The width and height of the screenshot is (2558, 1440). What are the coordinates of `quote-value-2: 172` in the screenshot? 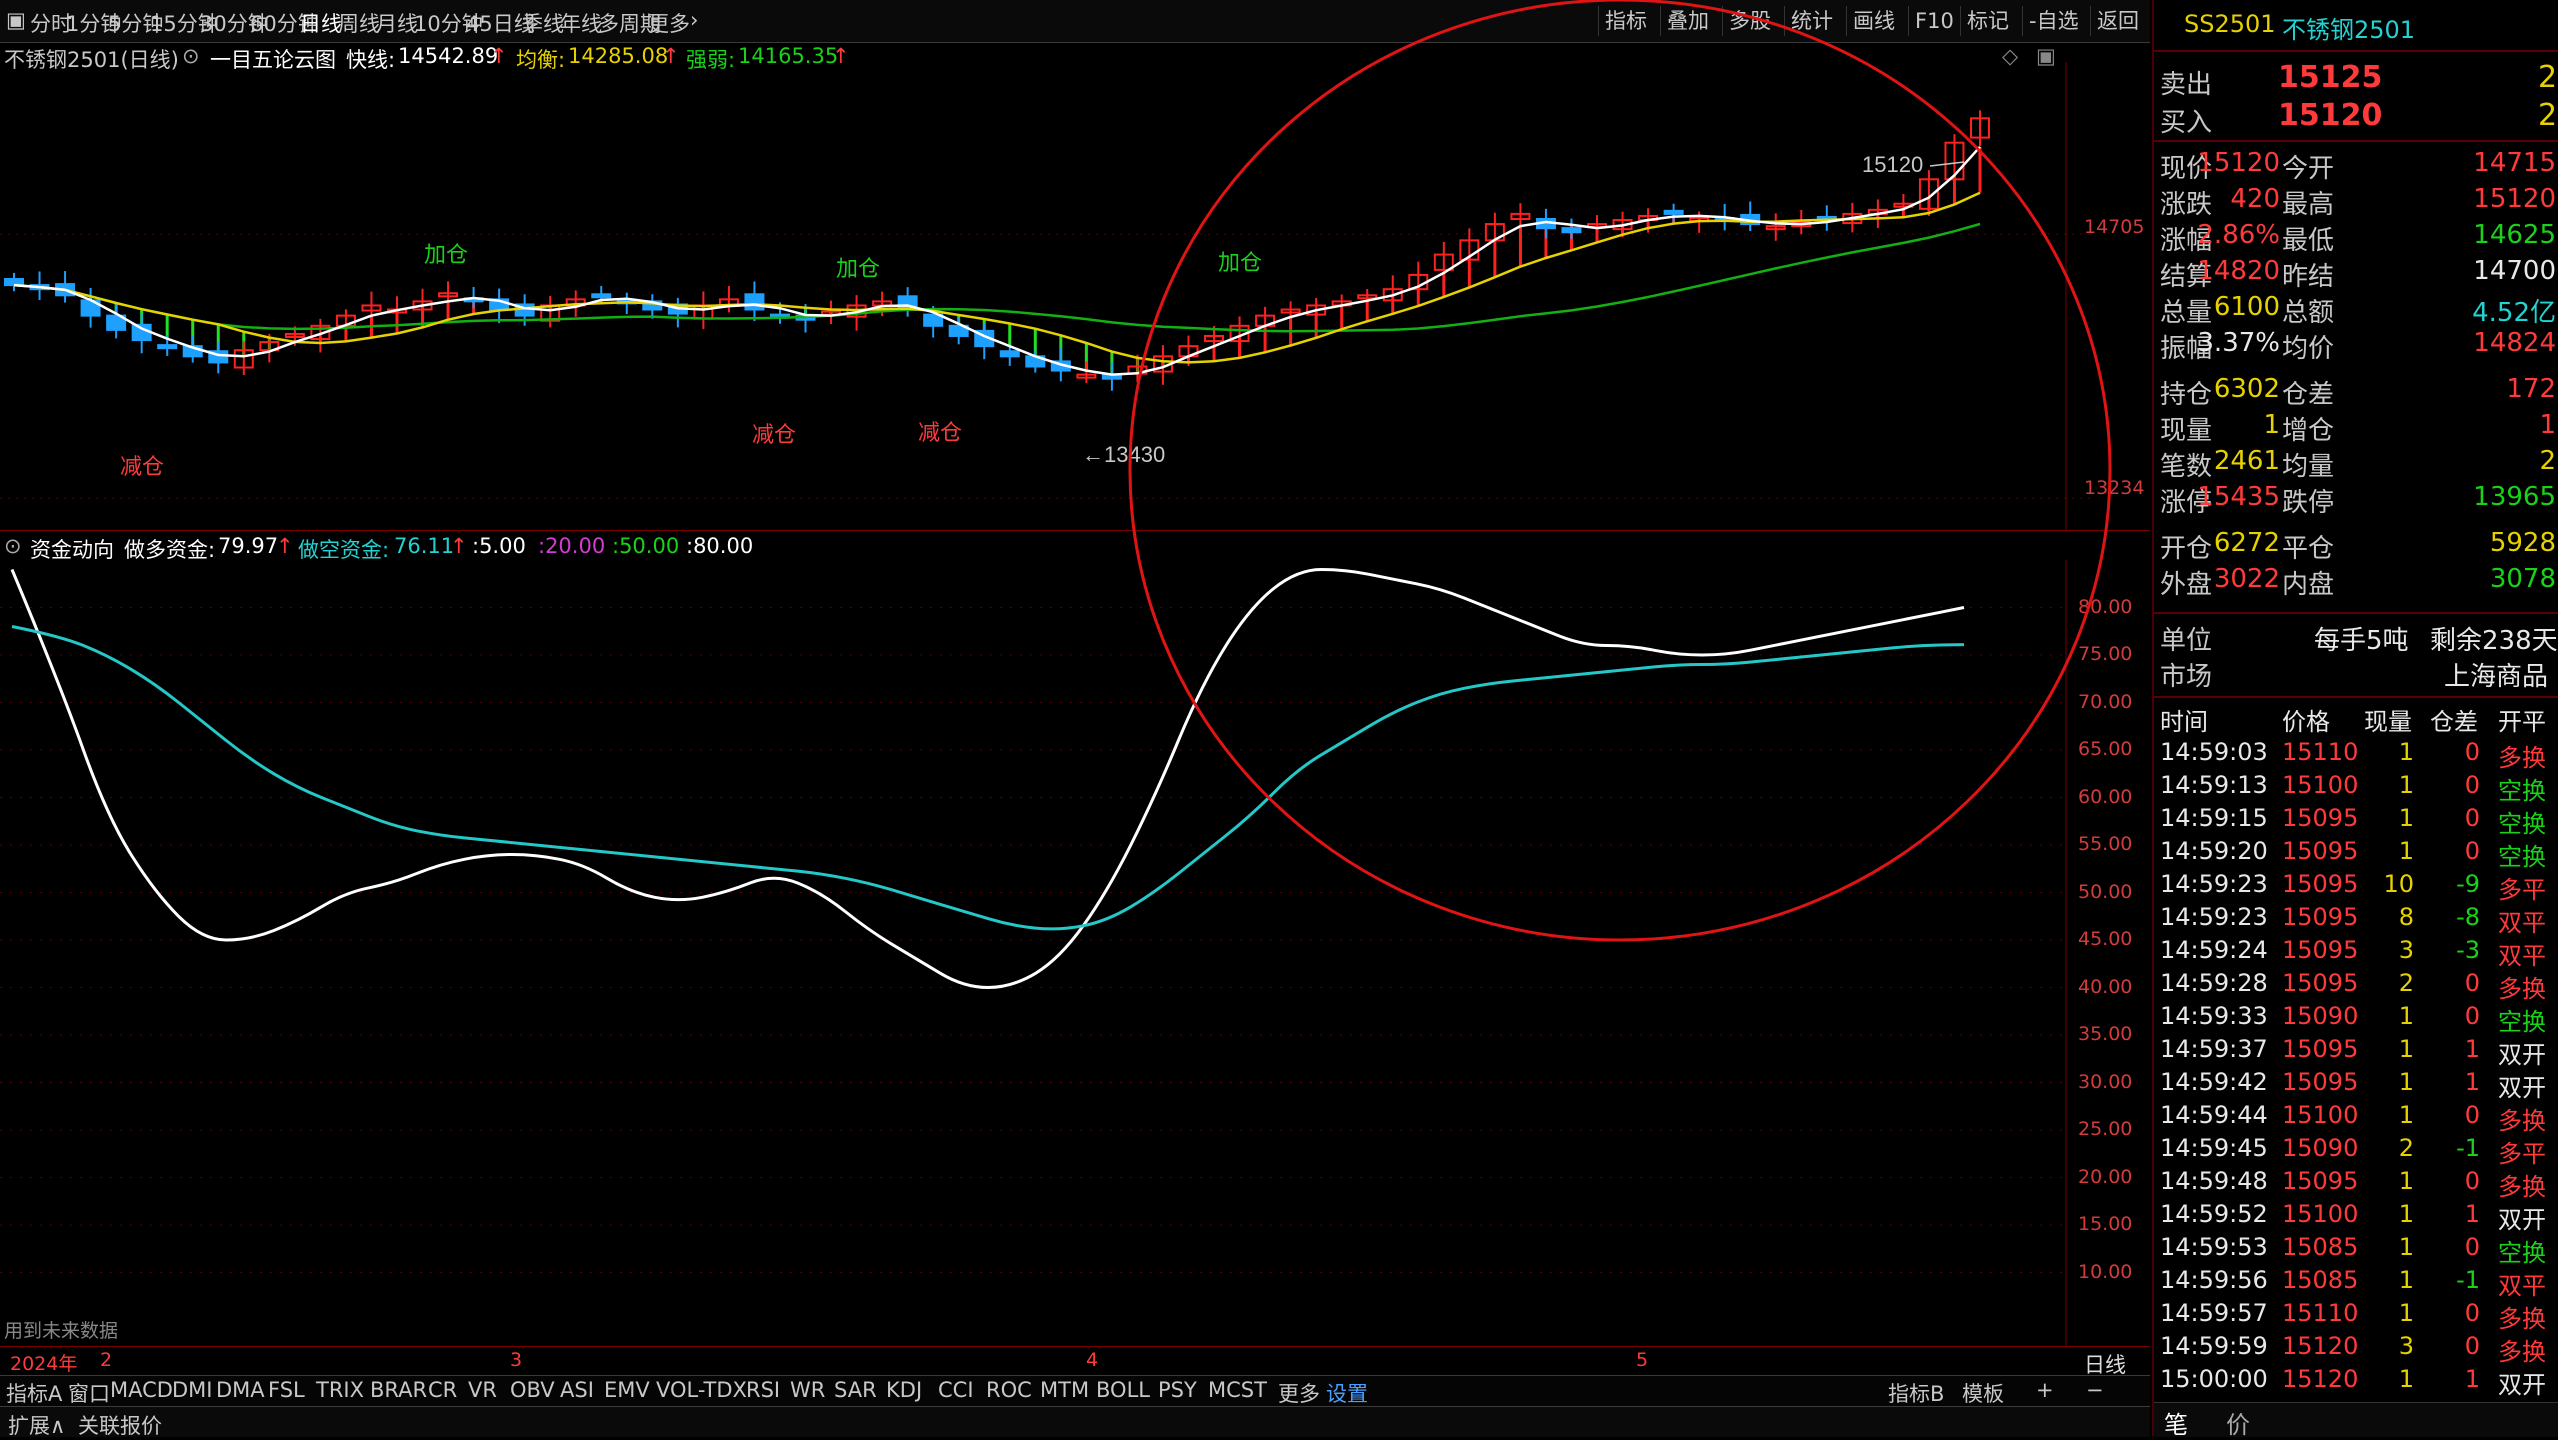 It's located at (2531, 389).